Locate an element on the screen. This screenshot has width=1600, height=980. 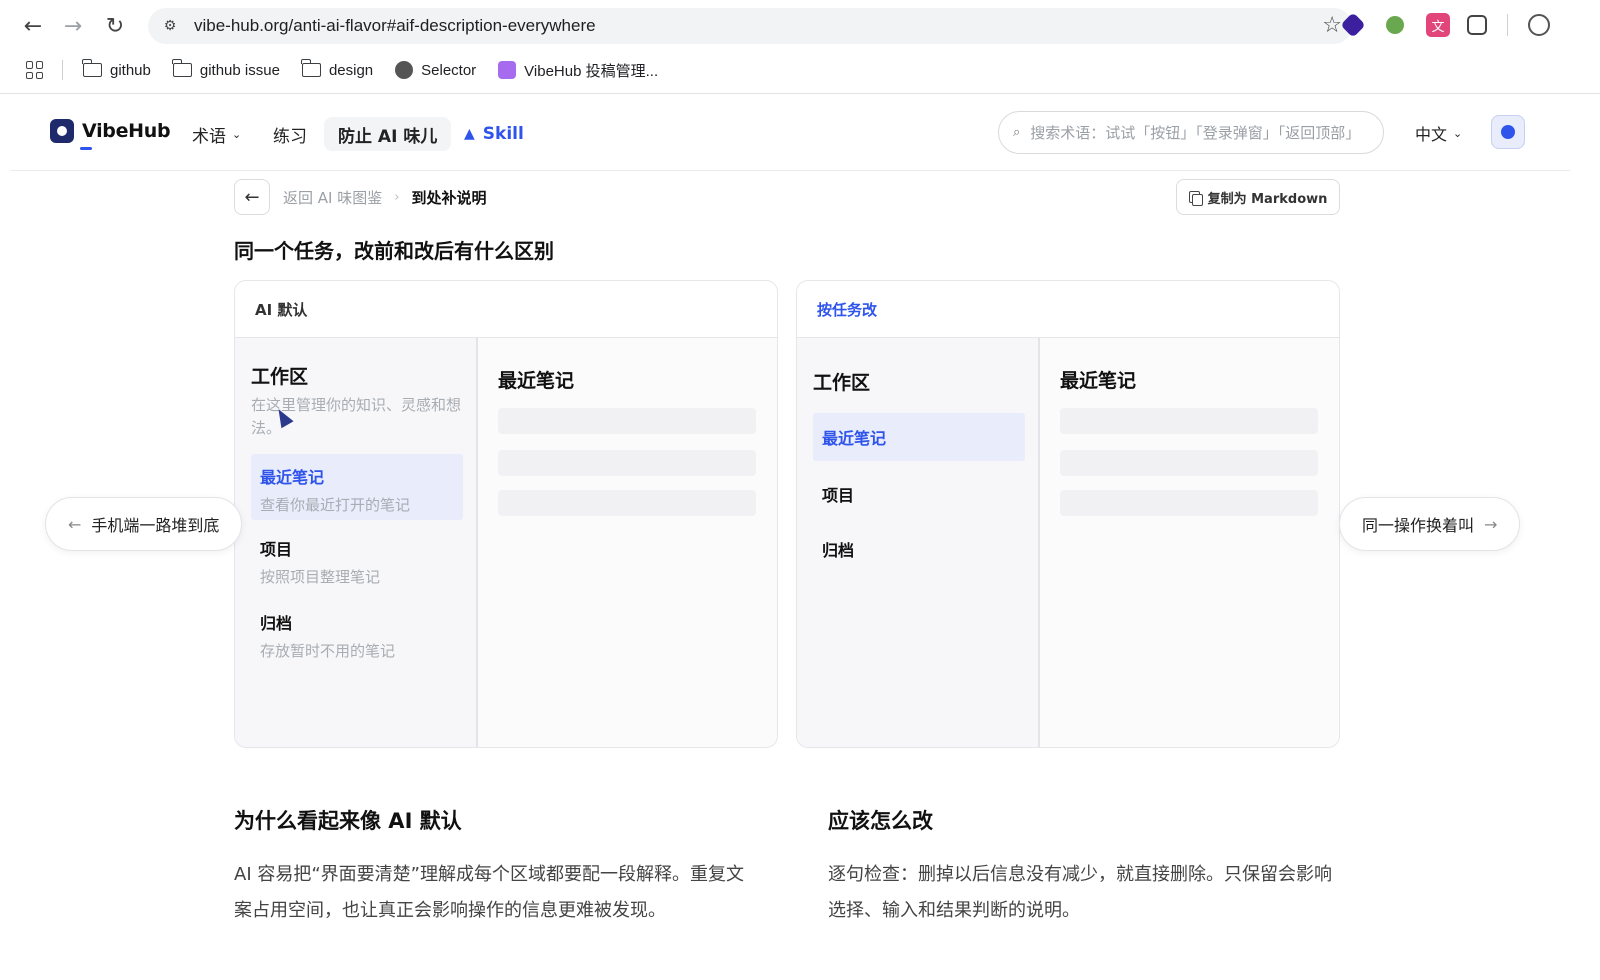
apps-grid-icon is located at coordinates (35, 70).